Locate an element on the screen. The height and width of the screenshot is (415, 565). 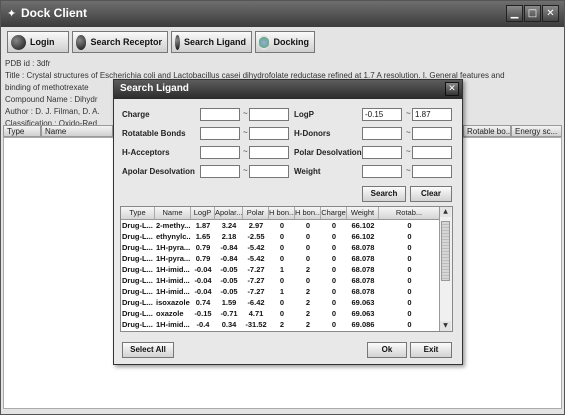
results-col-header: Charge is located at coordinates (334, 213).